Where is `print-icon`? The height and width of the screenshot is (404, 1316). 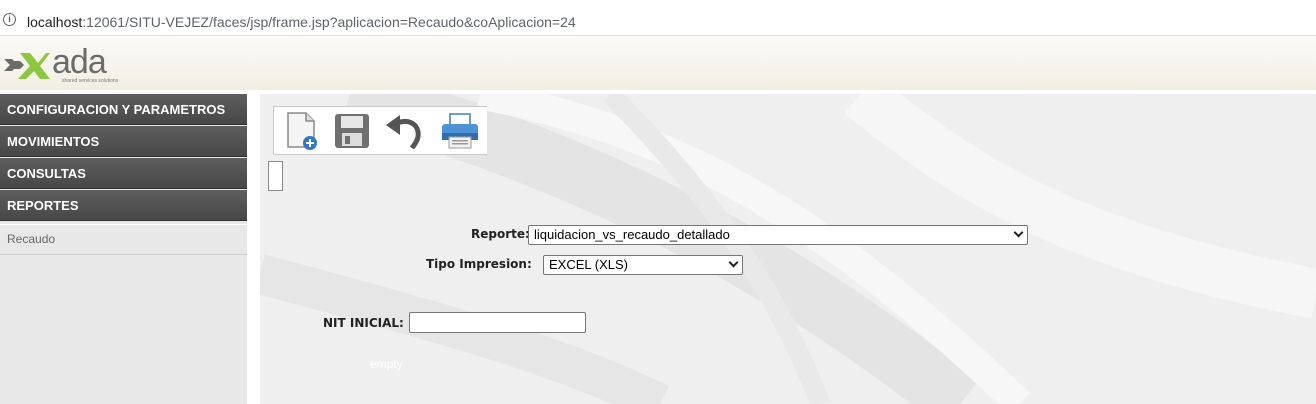 print-icon is located at coordinates (460, 131).